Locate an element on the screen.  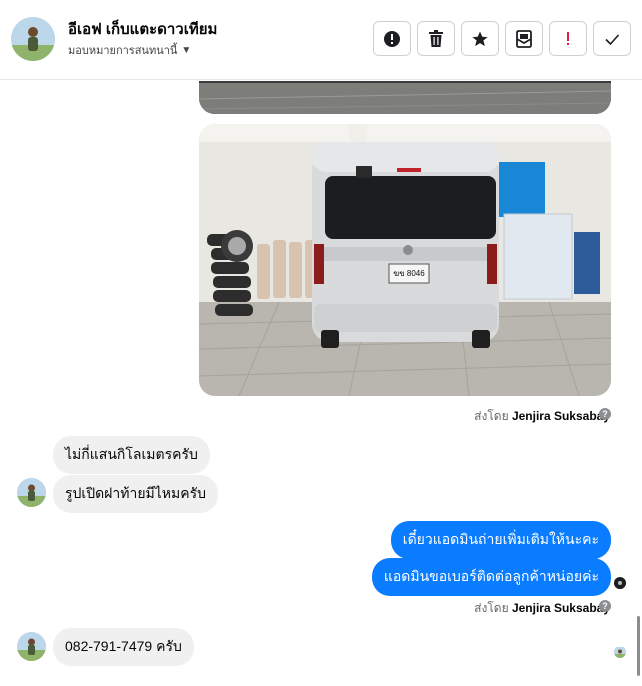
spam-button is located at coordinates (568, 38).